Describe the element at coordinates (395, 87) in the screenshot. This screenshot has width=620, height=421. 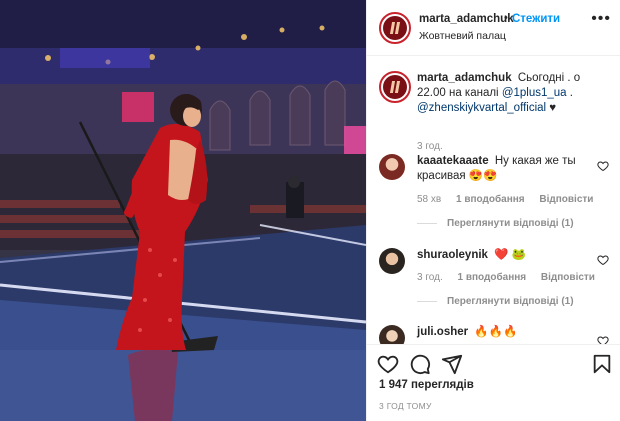
I see `caption-avatar` at that location.